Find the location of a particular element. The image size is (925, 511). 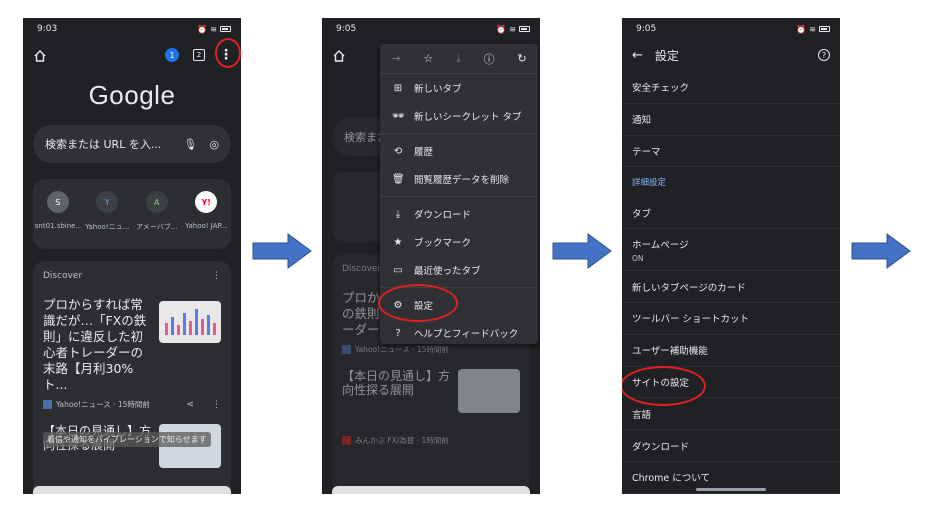

article-meta: Yahoo!ニュース · 15時間前 ⋖ ⋮ is located at coordinates (132, 404).